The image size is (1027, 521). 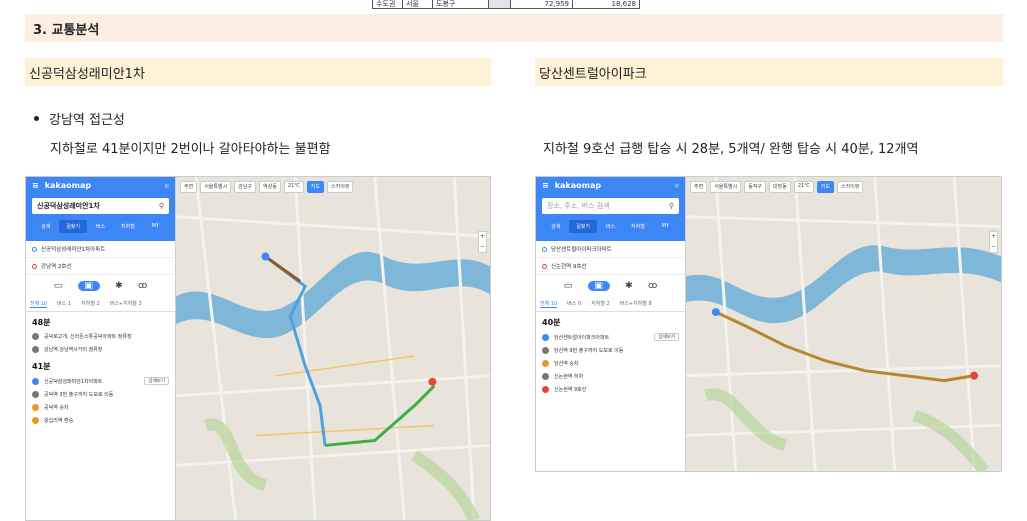 What do you see at coordinates (610, 350) in the screenshot?
I see `route-step: 당산역 9번 출구까지 도보로 이동` at bounding box center [610, 350].